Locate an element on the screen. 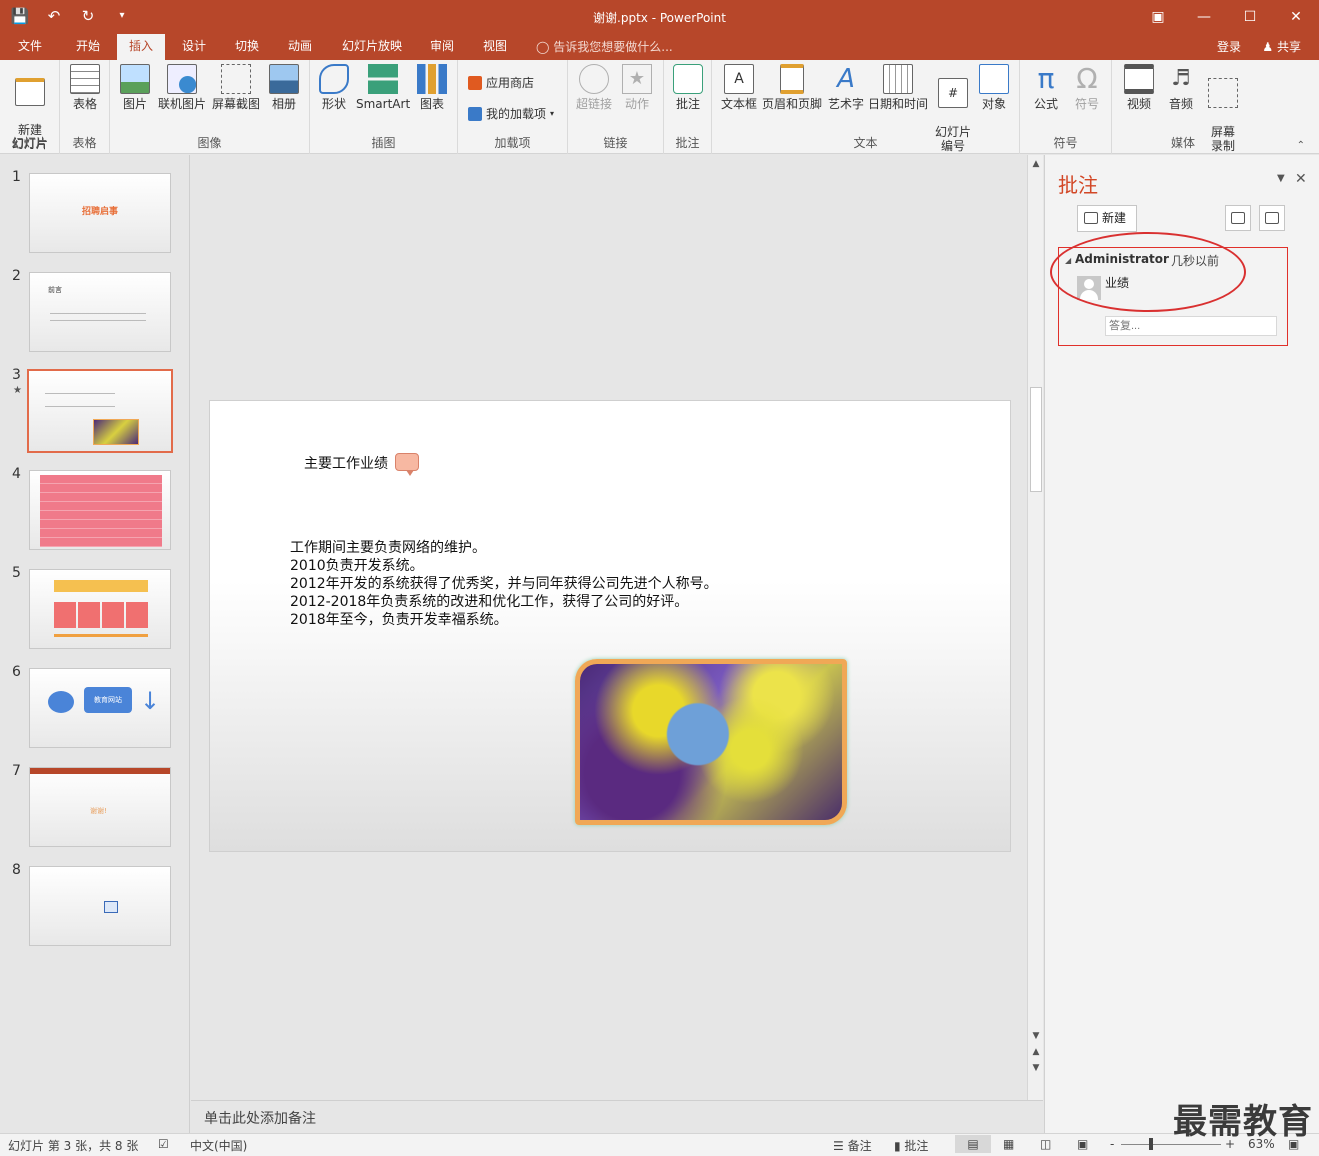 The image size is (1319, 1156). pane-close-icon: ✕ is located at coordinates (1301, 179).